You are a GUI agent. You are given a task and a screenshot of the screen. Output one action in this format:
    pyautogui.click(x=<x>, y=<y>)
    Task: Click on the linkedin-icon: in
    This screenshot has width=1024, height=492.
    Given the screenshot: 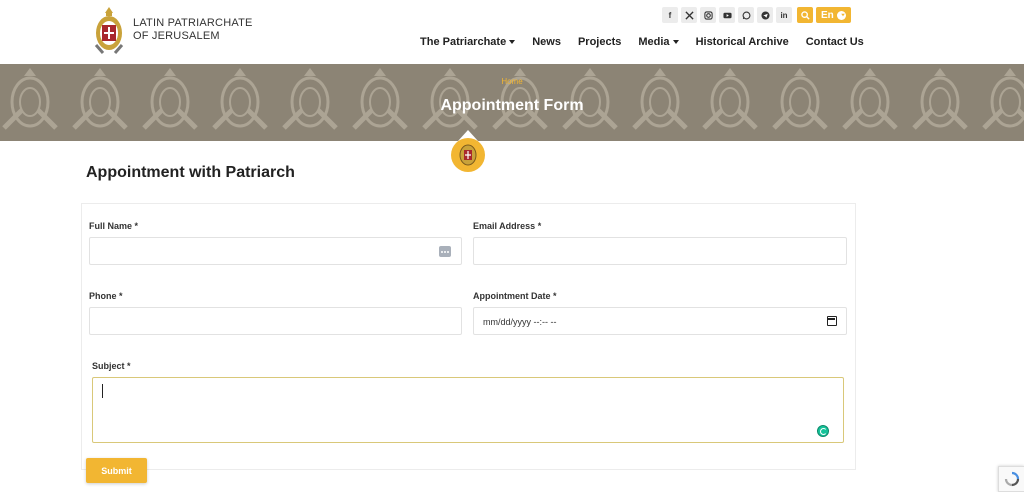 What is the action you would take?
    pyautogui.click(x=784, y=15)
    